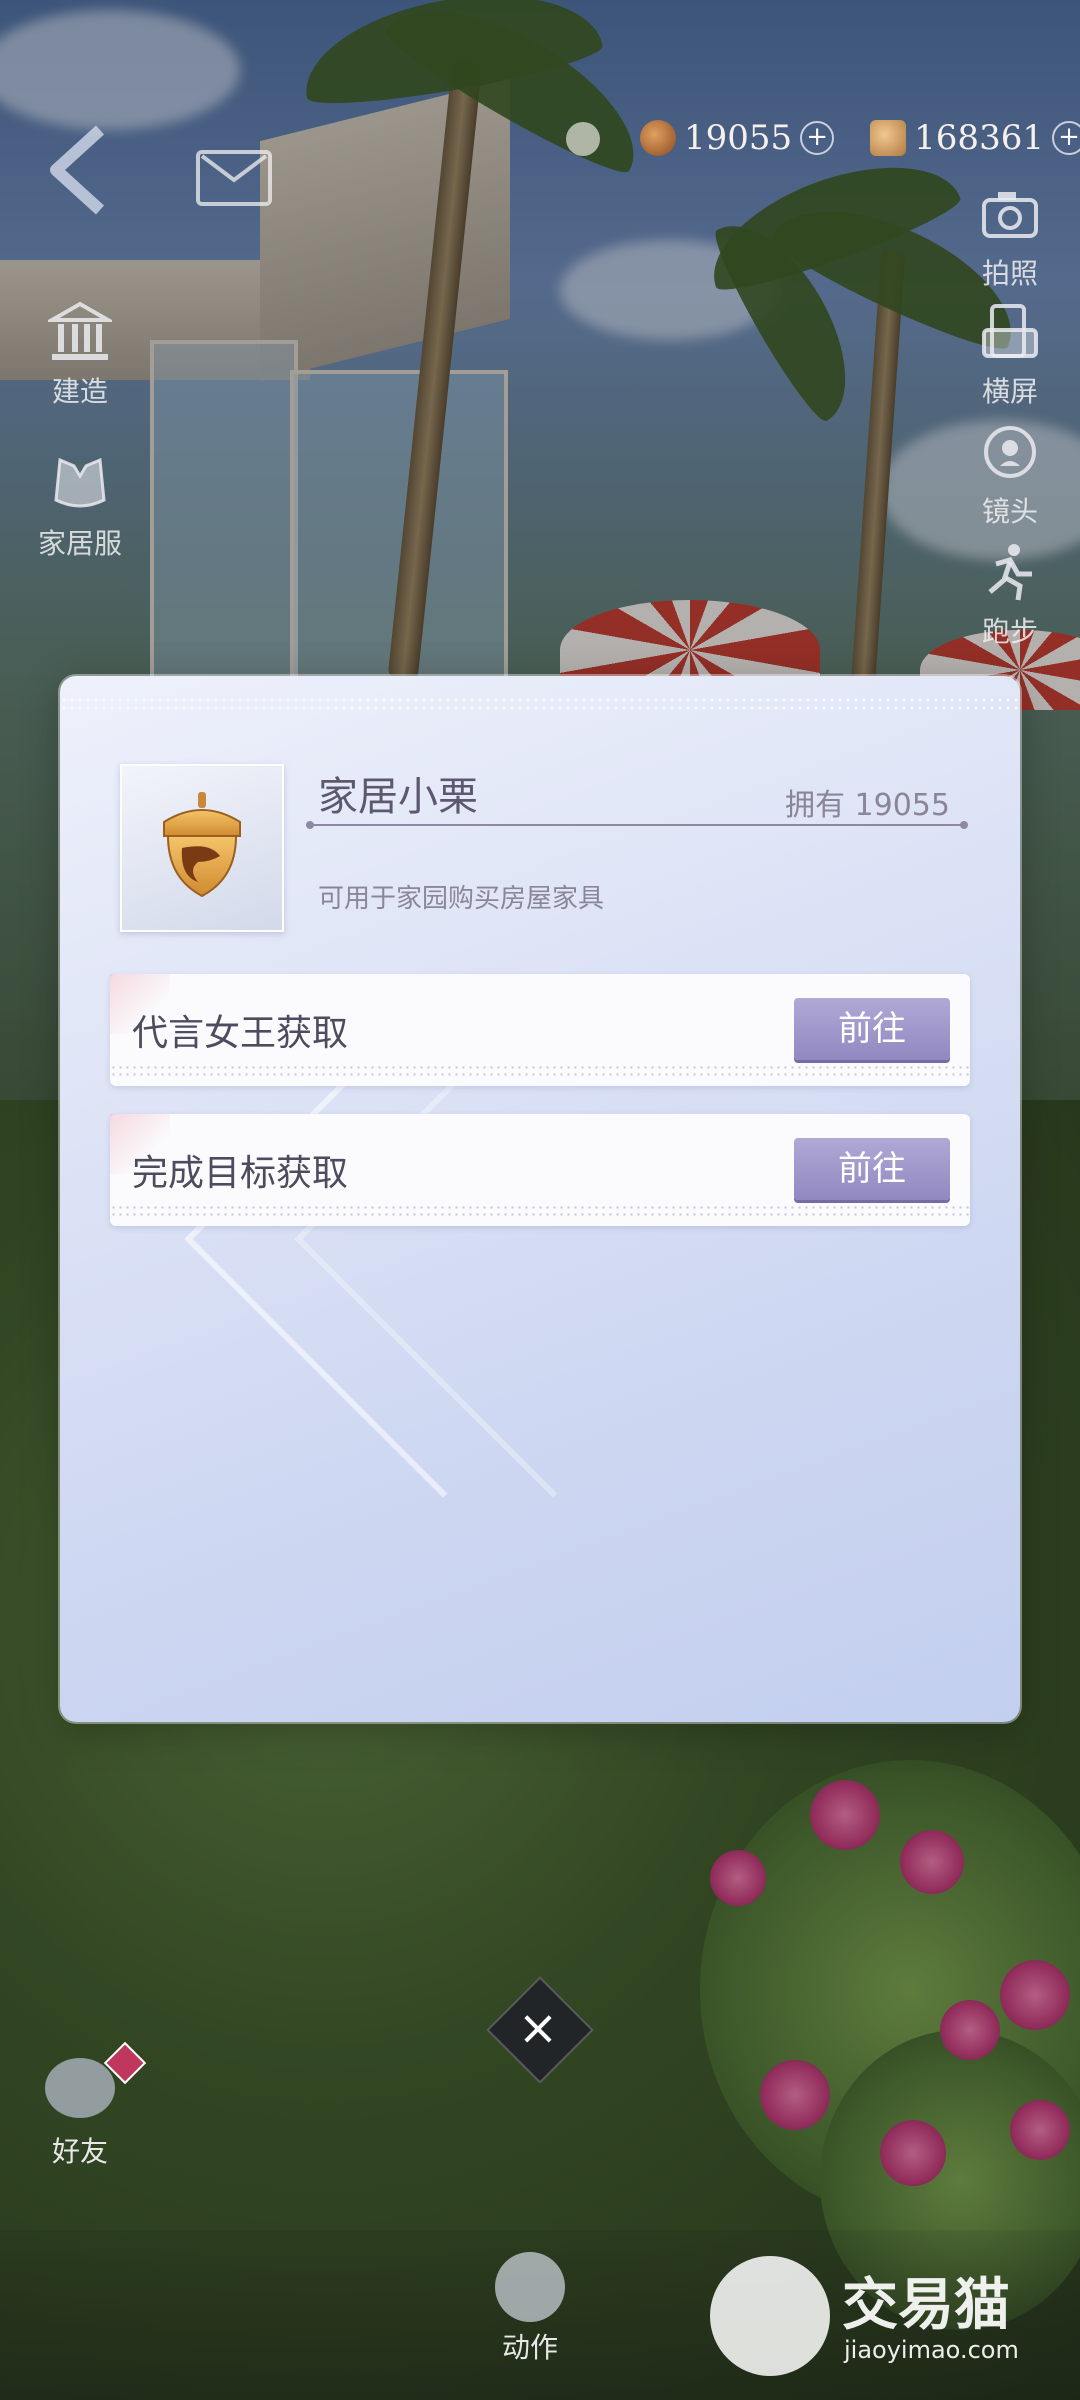  What do you see at coordinates (867, 805) in the screenshot?
I see `item-owned-count: 拥有 19055` at bounding box center [867, 805].